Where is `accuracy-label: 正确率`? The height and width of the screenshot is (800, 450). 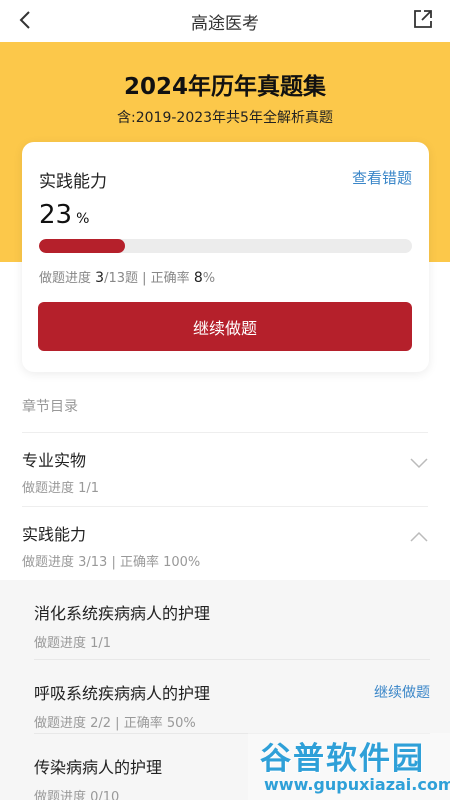 accuracy-label: 正确率 is located at coordinates (170, 278).